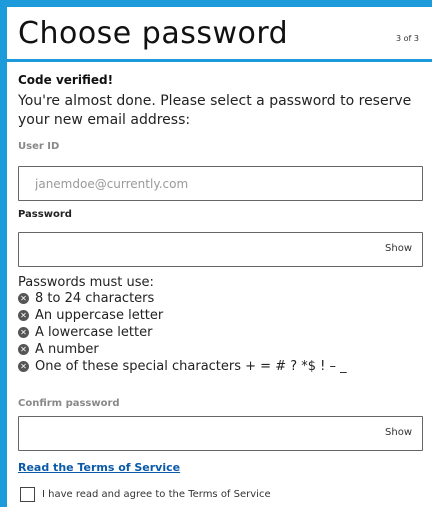 The image size is (432, 507). What do you see at coordinates (189, 249) in the screenshot?
I see `password-input` at bounding box center [189, 249].